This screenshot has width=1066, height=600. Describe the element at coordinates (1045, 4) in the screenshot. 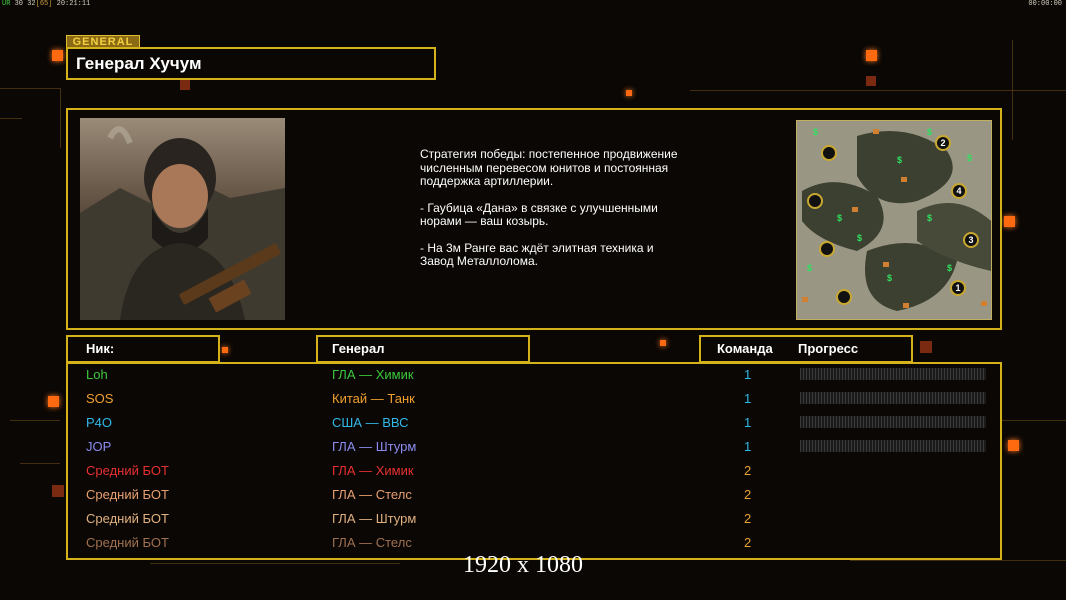

I see `hud-clock: 00:00:00` at that location.